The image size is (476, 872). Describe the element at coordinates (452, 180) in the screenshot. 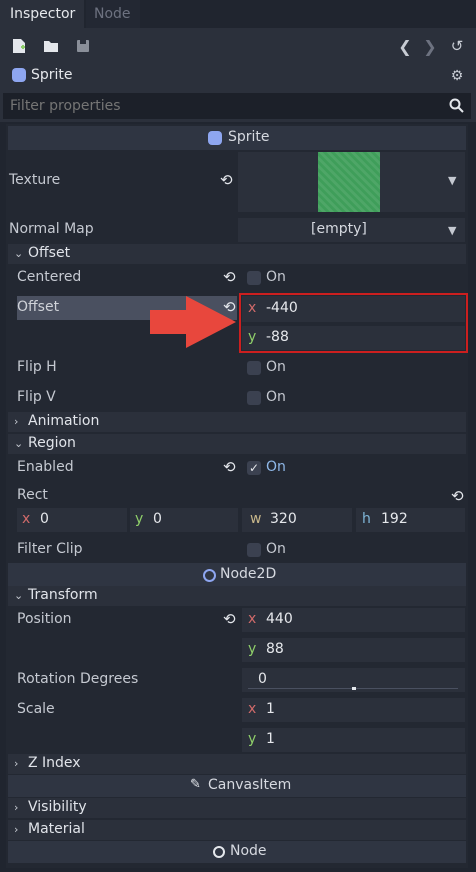

I see `texture-dropdown-icon: ▼` at that location.